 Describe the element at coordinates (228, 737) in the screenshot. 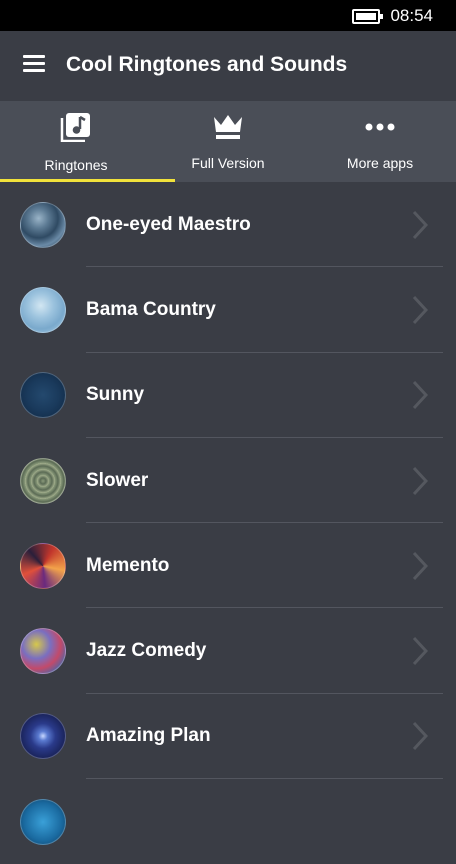

I see `list-item: Amazing Plan` at that location.